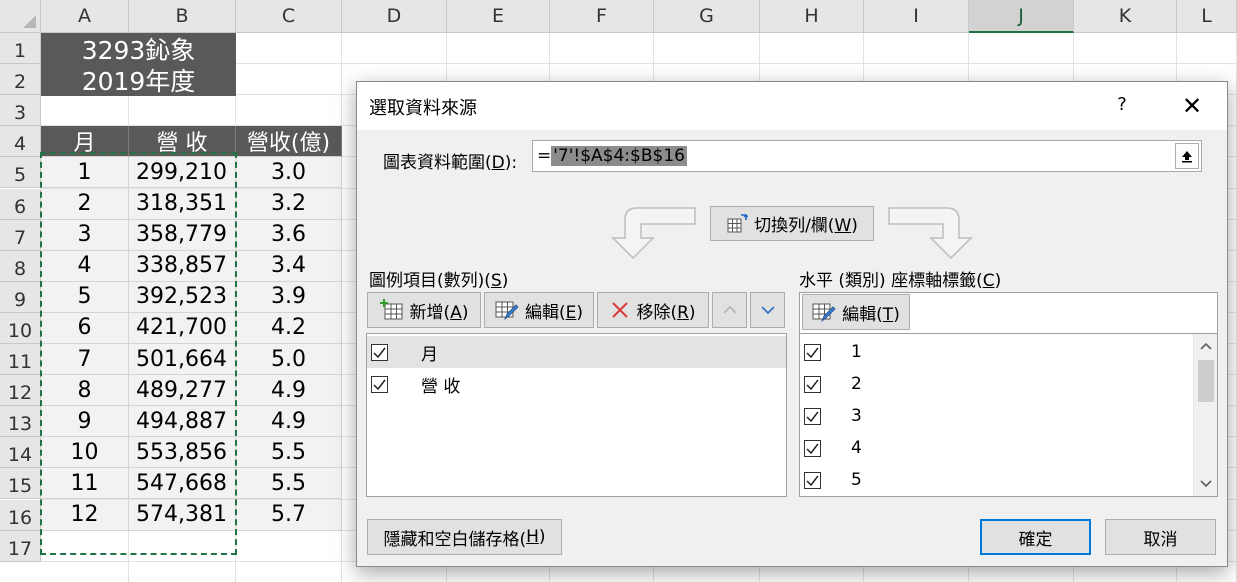 The height and width of the screenshot is (582, 1237). Describe the element at coordinates (20, 515) in the screenshot. I see `row-header-16: 16` at that location.